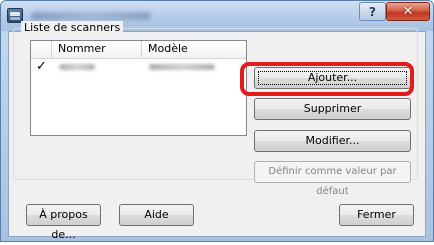 This screenshot has height=245, width=434. Describe the element at coordinates (156, 215) in the screenshot. I see `help-button: Aide` at that location.